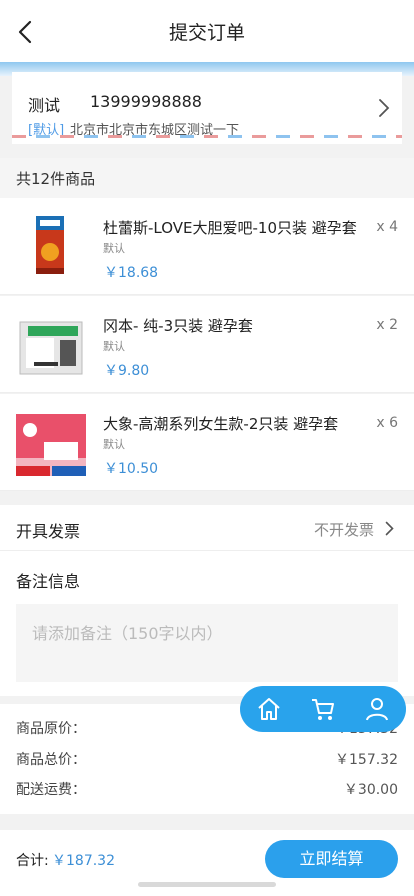  I want to click on cart-icon, so click(323, 709).